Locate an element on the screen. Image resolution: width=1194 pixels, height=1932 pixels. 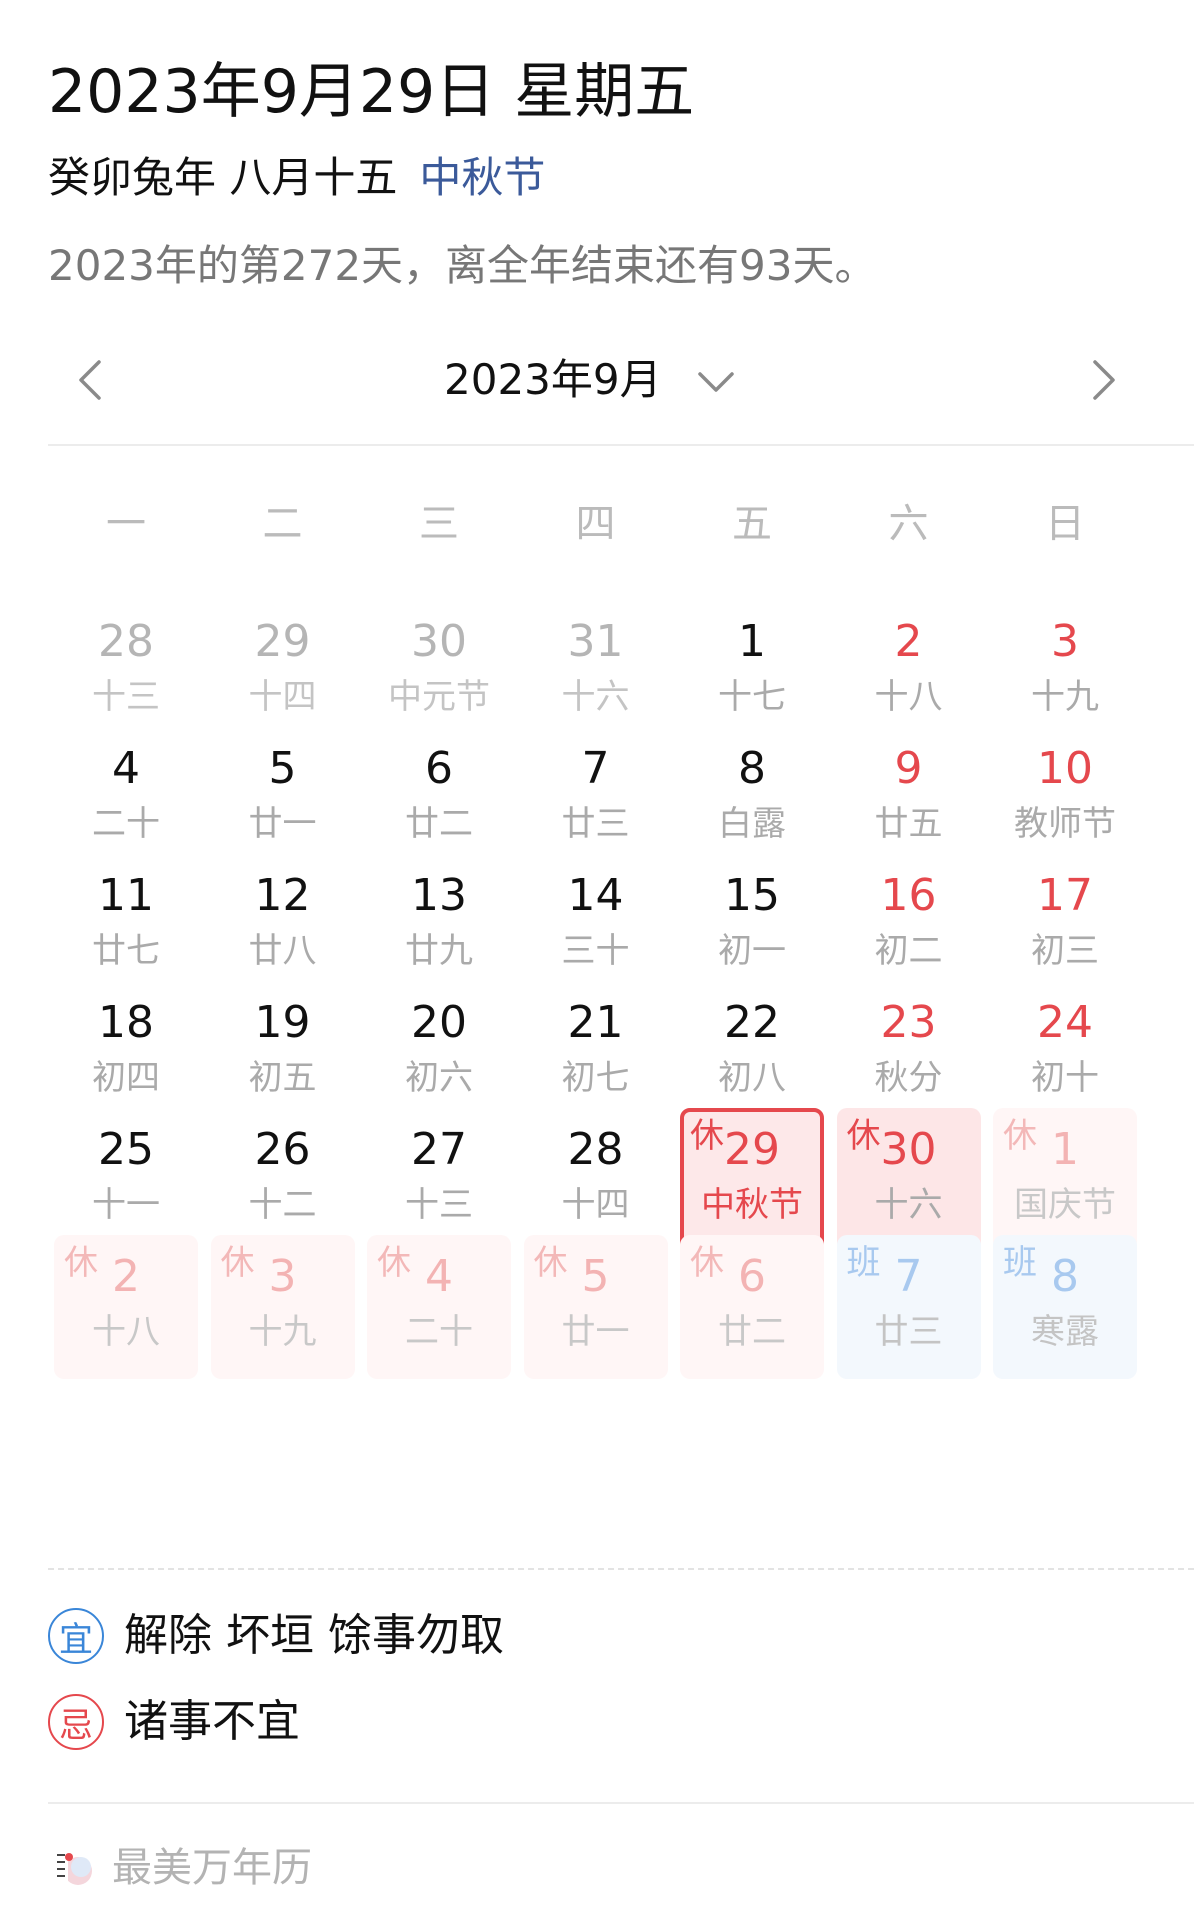
calendar-day-cell: 28 十四 is located at coordinates (596, 1180).